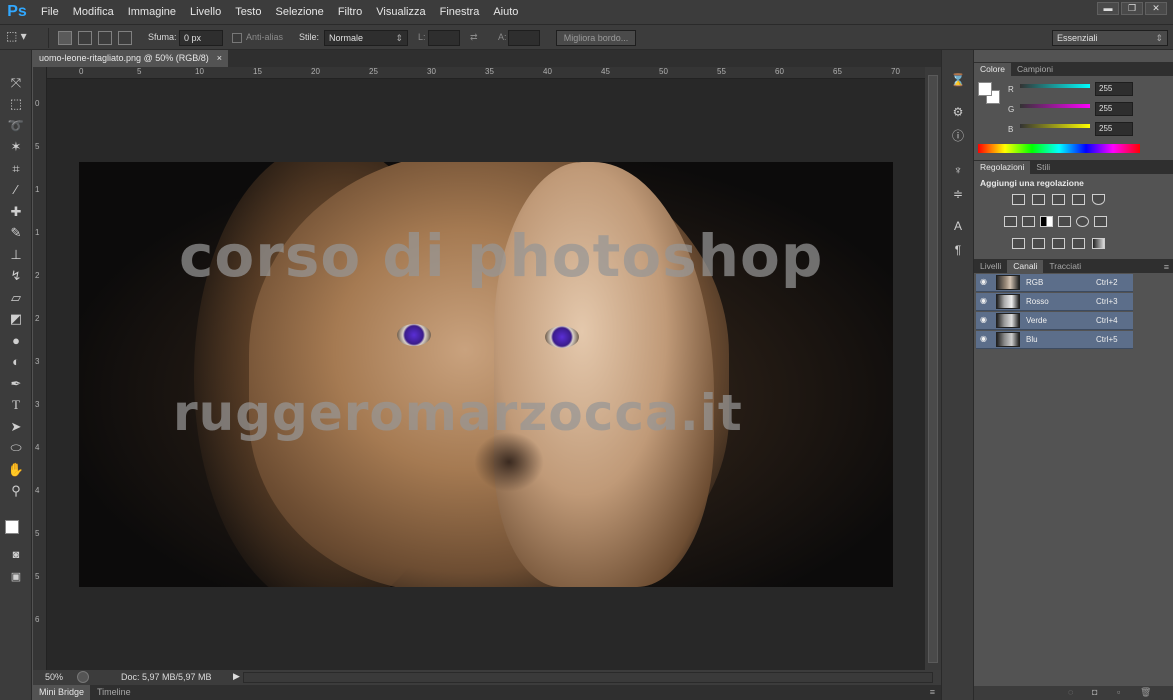 This screenshot has height=700, width=1173. I want to click on type-tool-icon: T, so click(16, 405).